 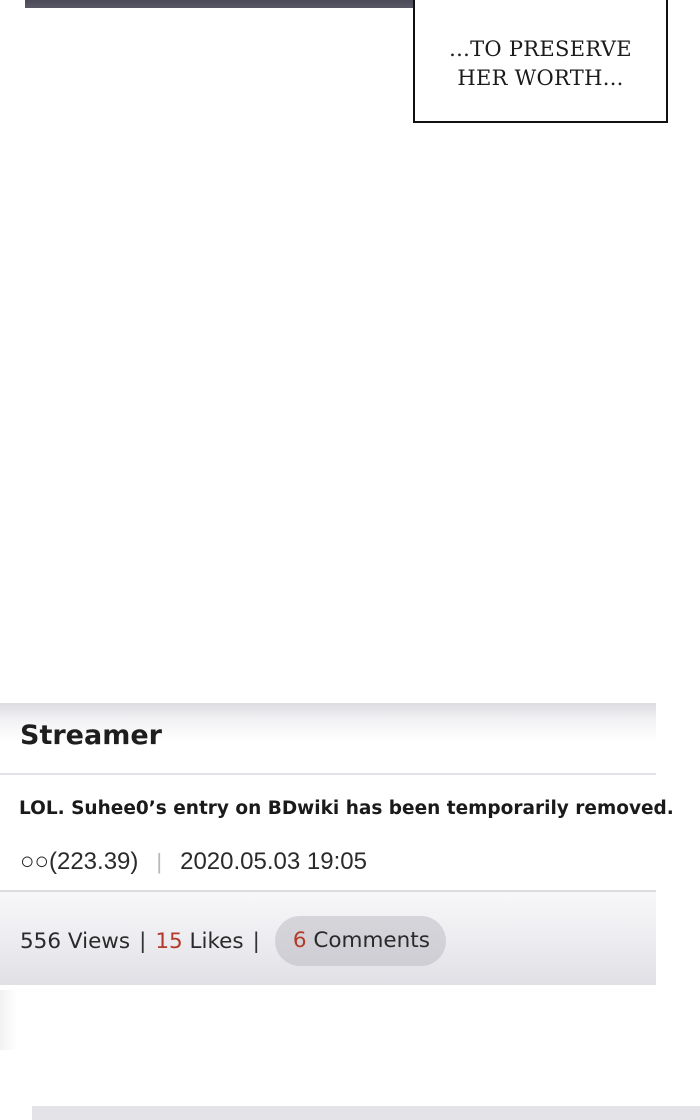 What do you see at coordinates (91, 735) in the screenshot?
I see `post-category-label: Streamer` at bounding box center [91, 735].